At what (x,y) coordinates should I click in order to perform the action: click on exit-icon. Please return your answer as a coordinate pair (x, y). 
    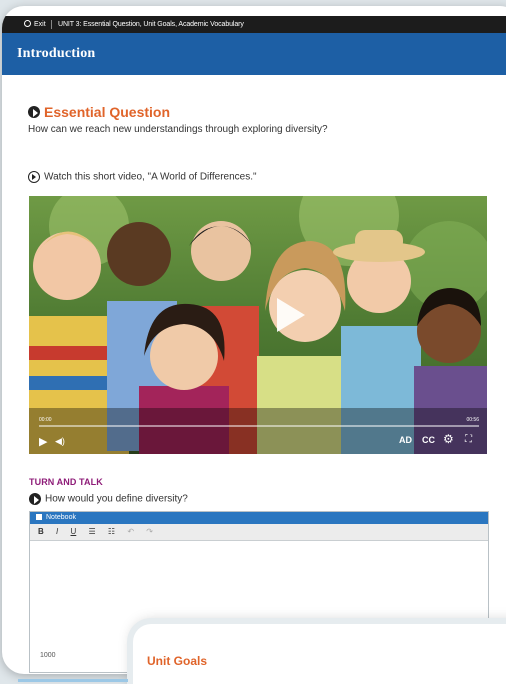
    Looking at the image, I should click on (27, 23).